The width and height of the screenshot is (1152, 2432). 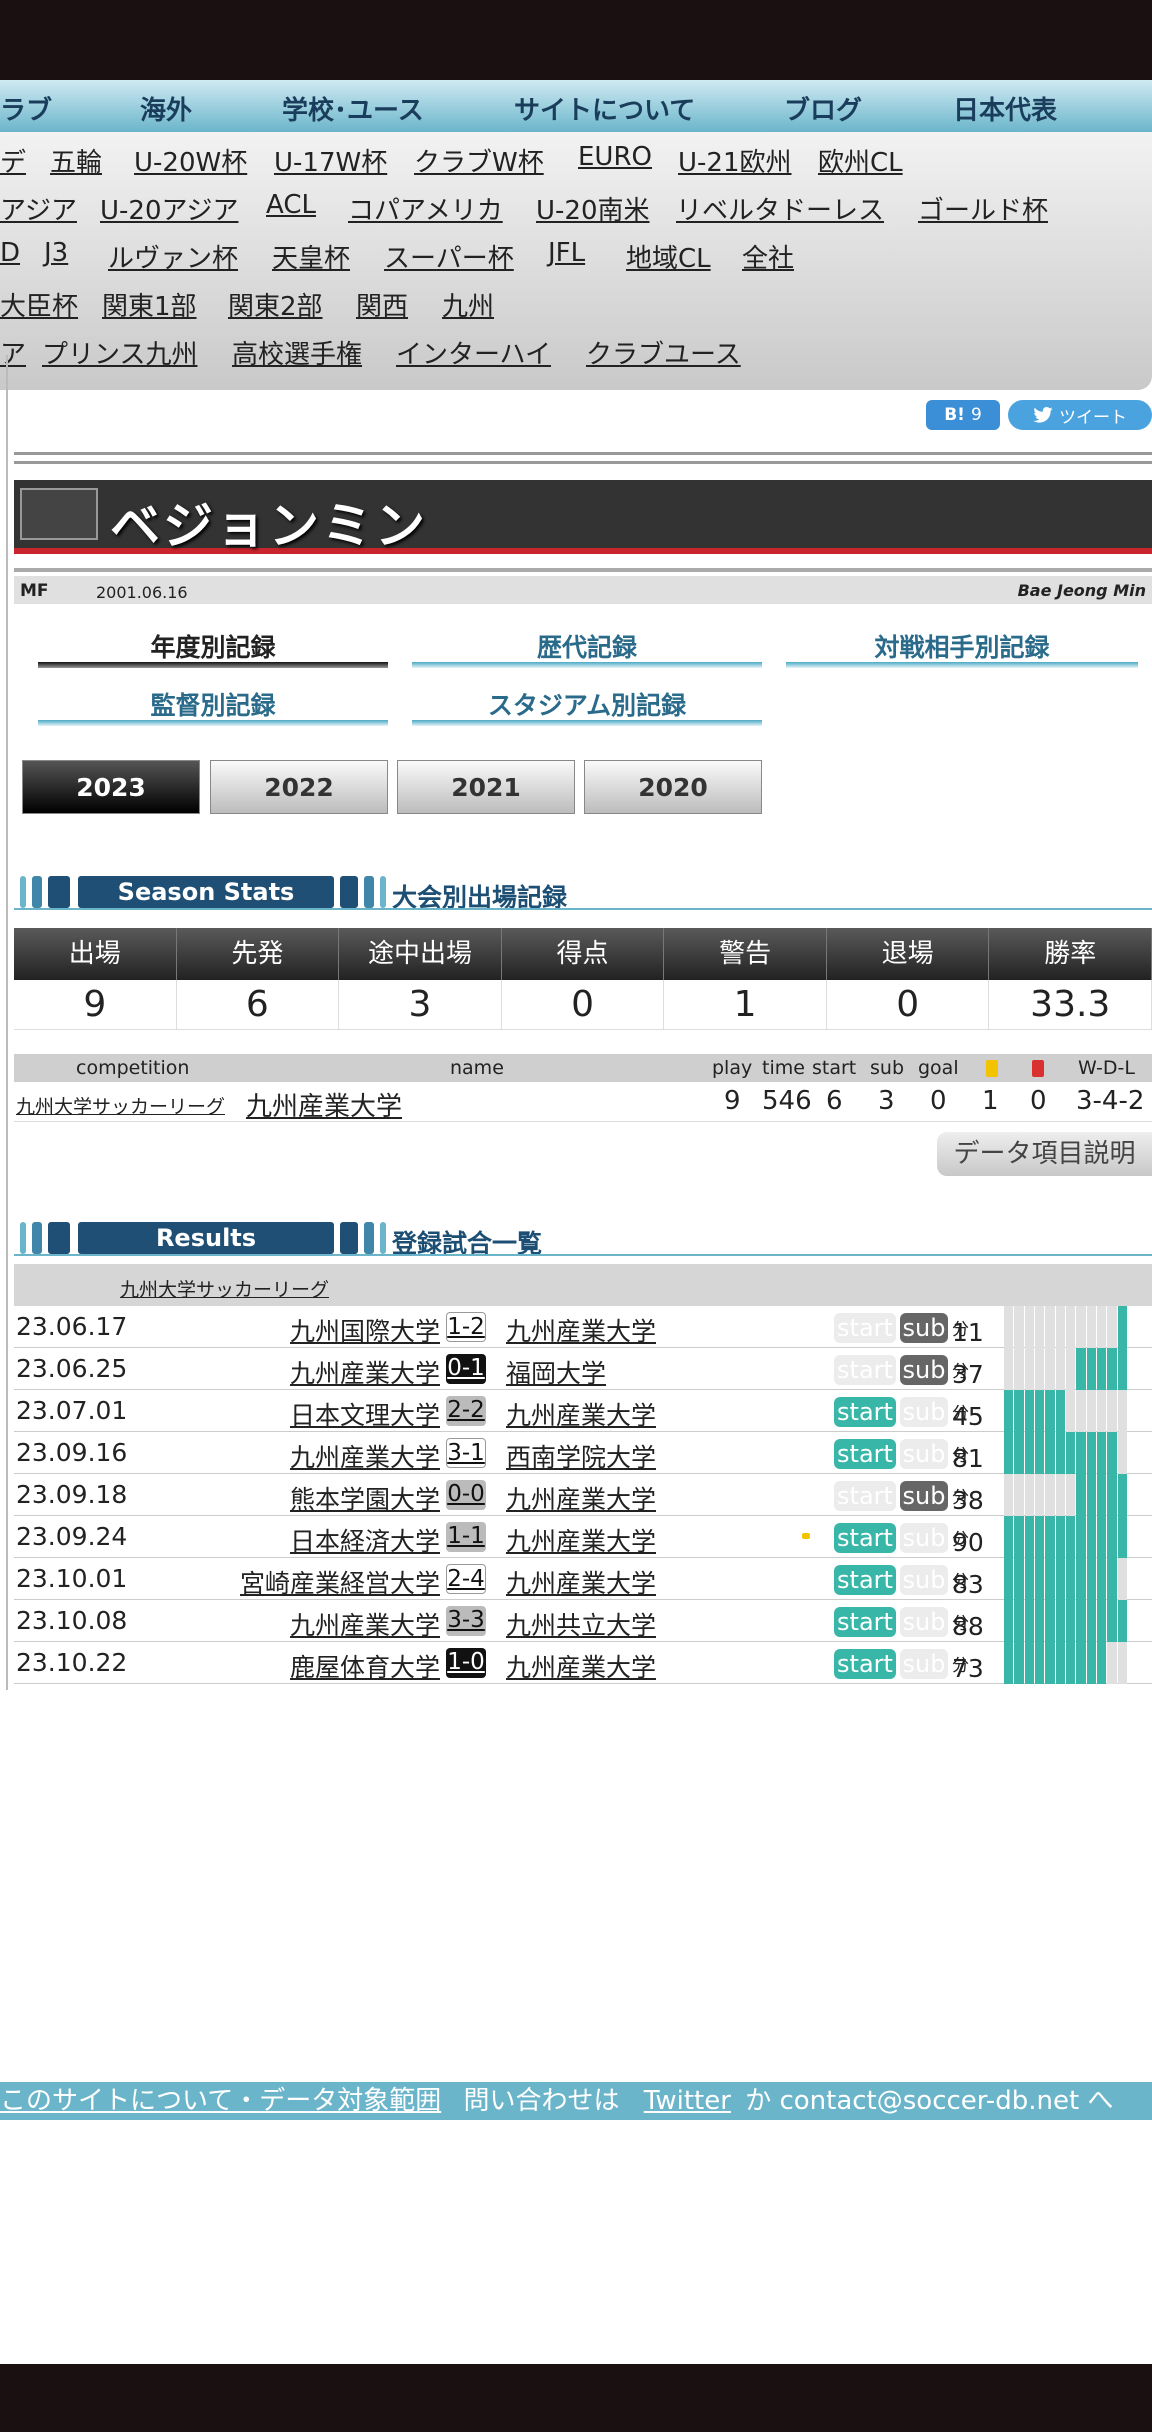 I want to click on sub-nav-link: コパアメリカ, so click(x=425, y=208).